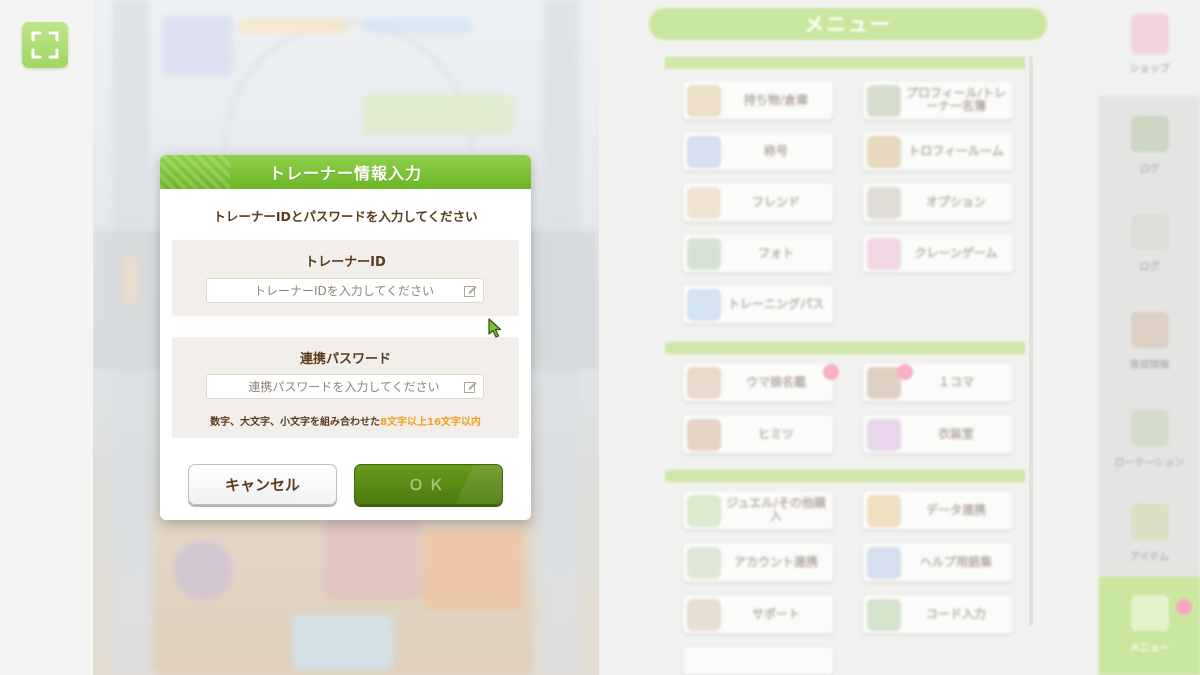  I want to click on ticket-icon, so click(704, 305).